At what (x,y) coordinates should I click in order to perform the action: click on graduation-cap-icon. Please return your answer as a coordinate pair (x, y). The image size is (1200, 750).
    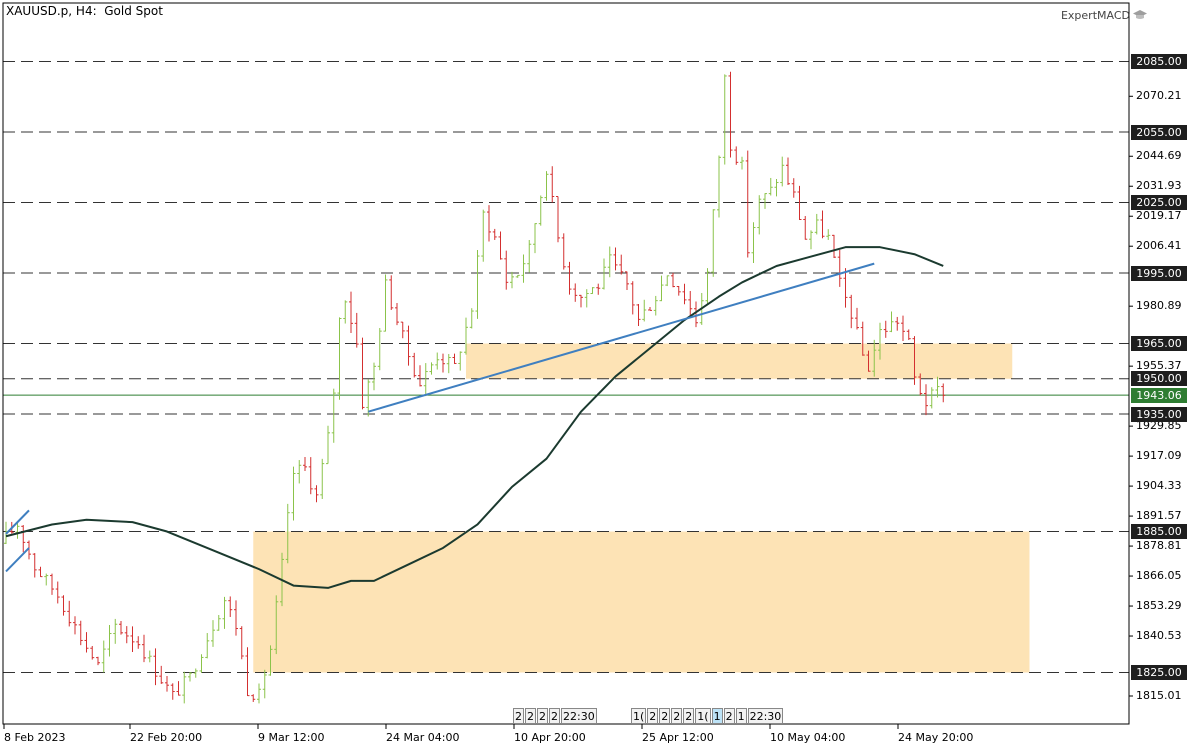
    Looking at the image, I should click on (1140, 14).